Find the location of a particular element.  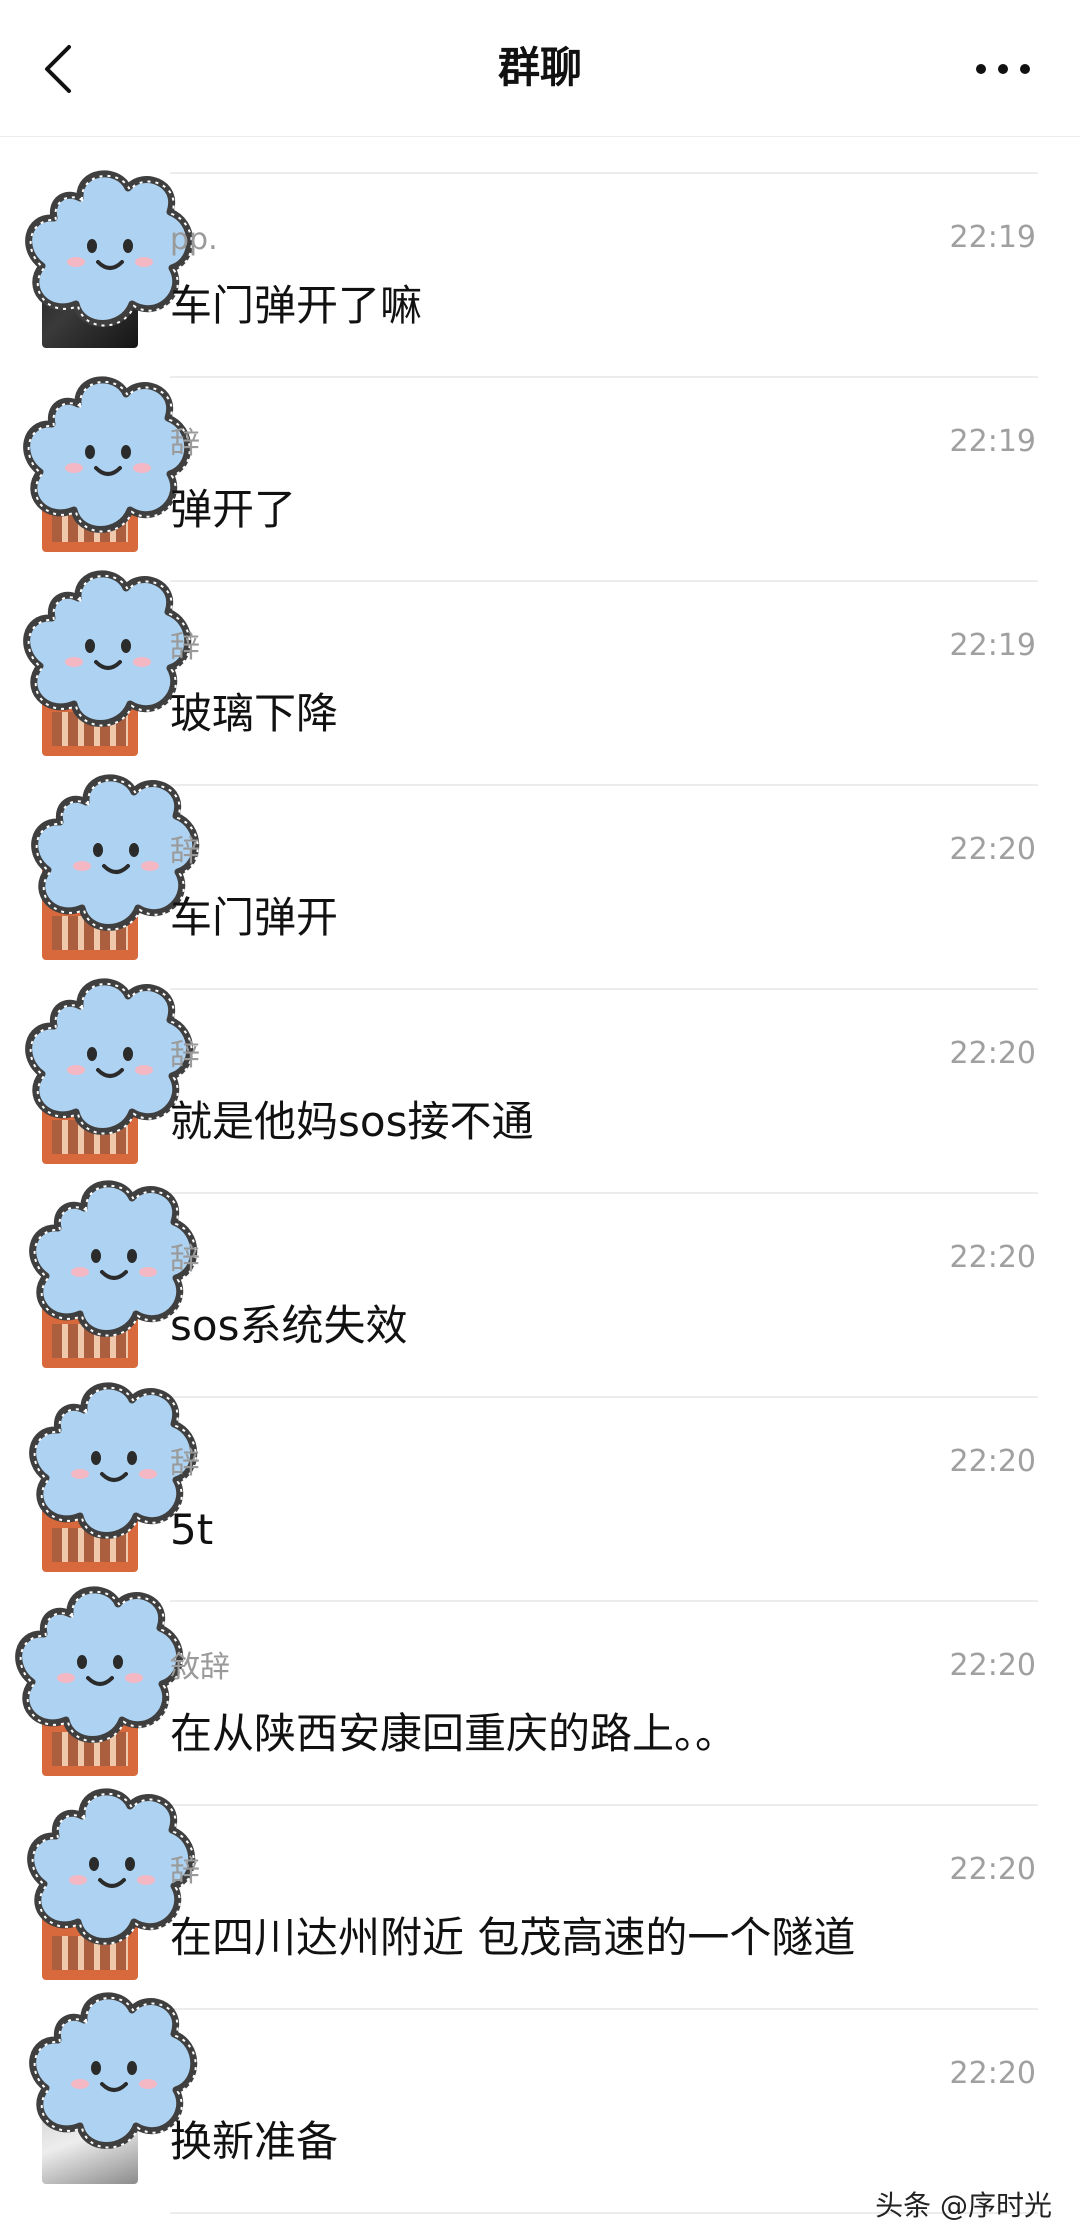

sender-name: 敘辞 is located at coordinates (200, 1667).